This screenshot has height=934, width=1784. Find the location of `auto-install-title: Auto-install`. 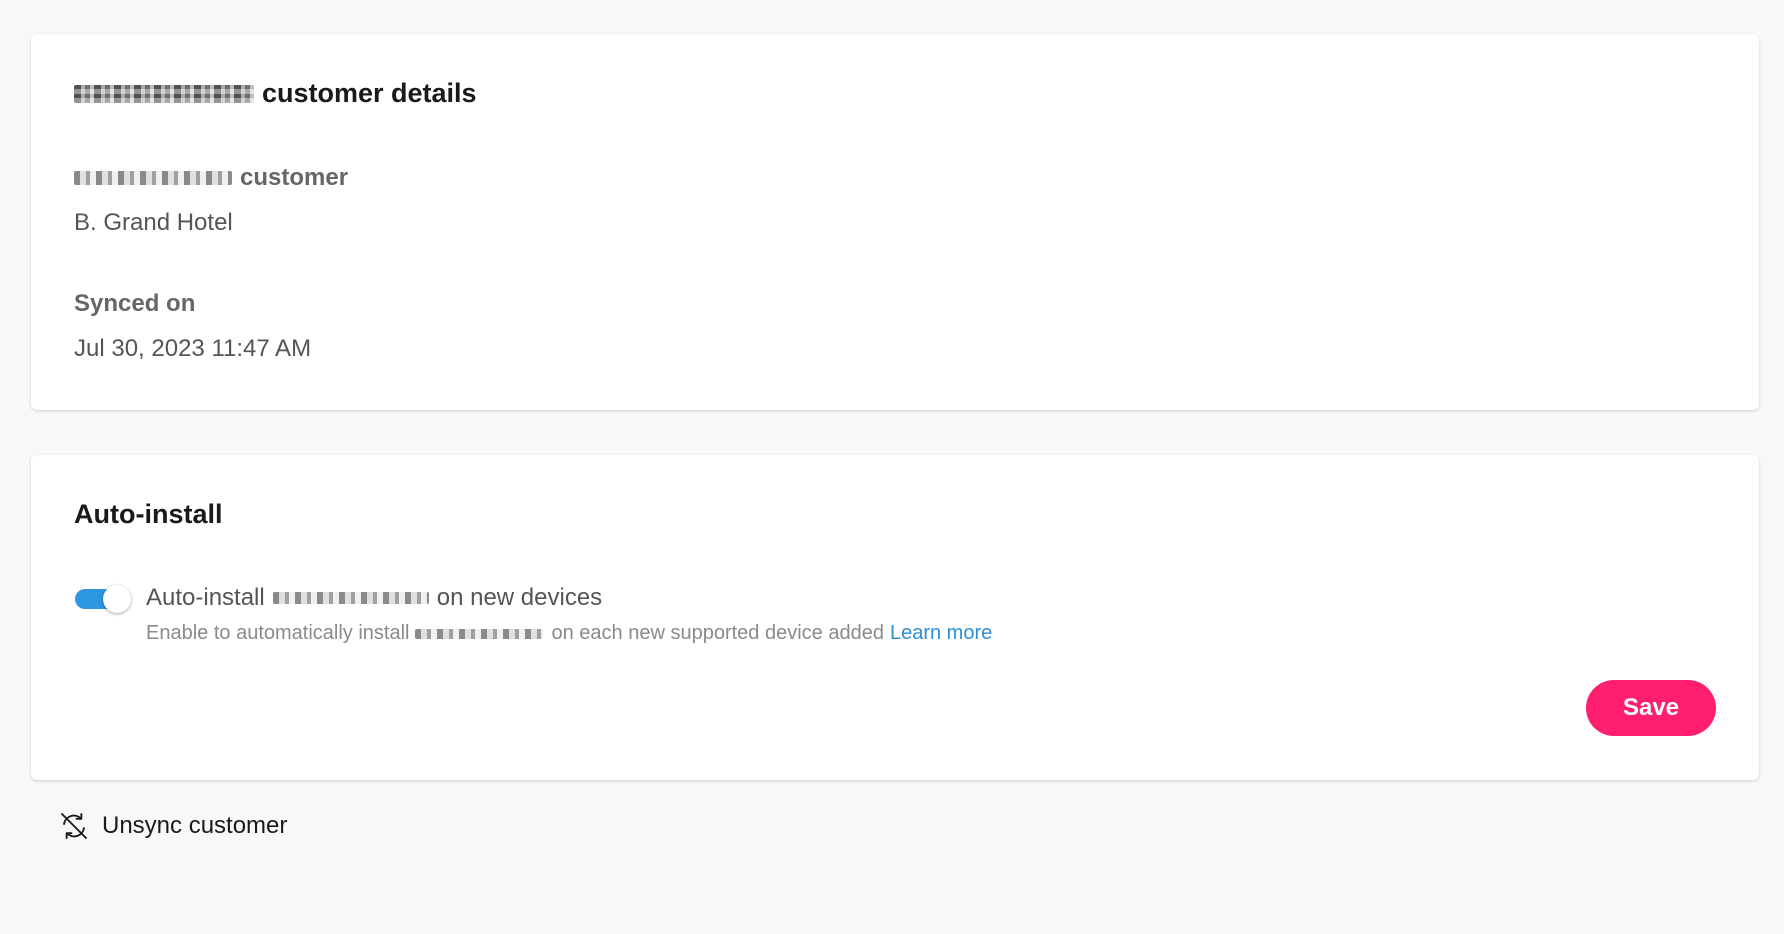

auto-install-title: Auto-install is located at coordinates (148, 514).